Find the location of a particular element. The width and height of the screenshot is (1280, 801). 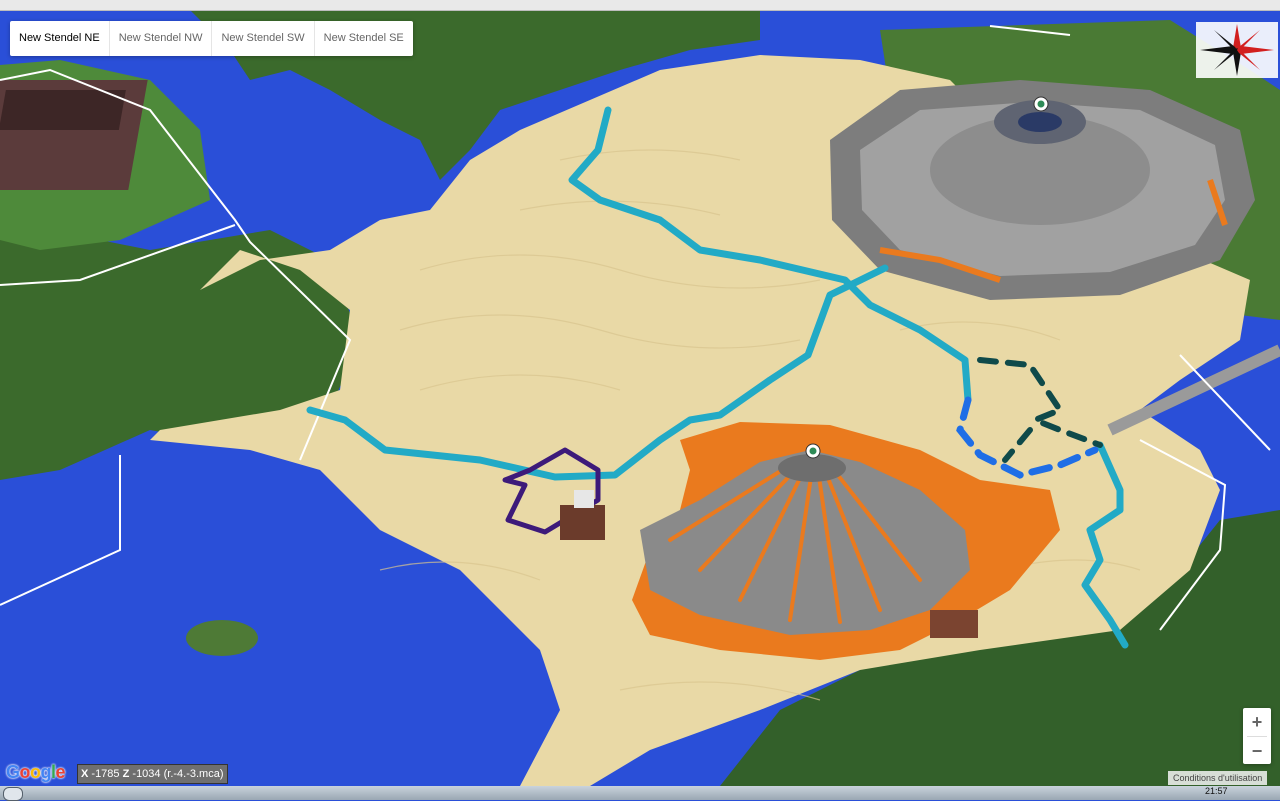

start-button is located at coordinates (13, 794).